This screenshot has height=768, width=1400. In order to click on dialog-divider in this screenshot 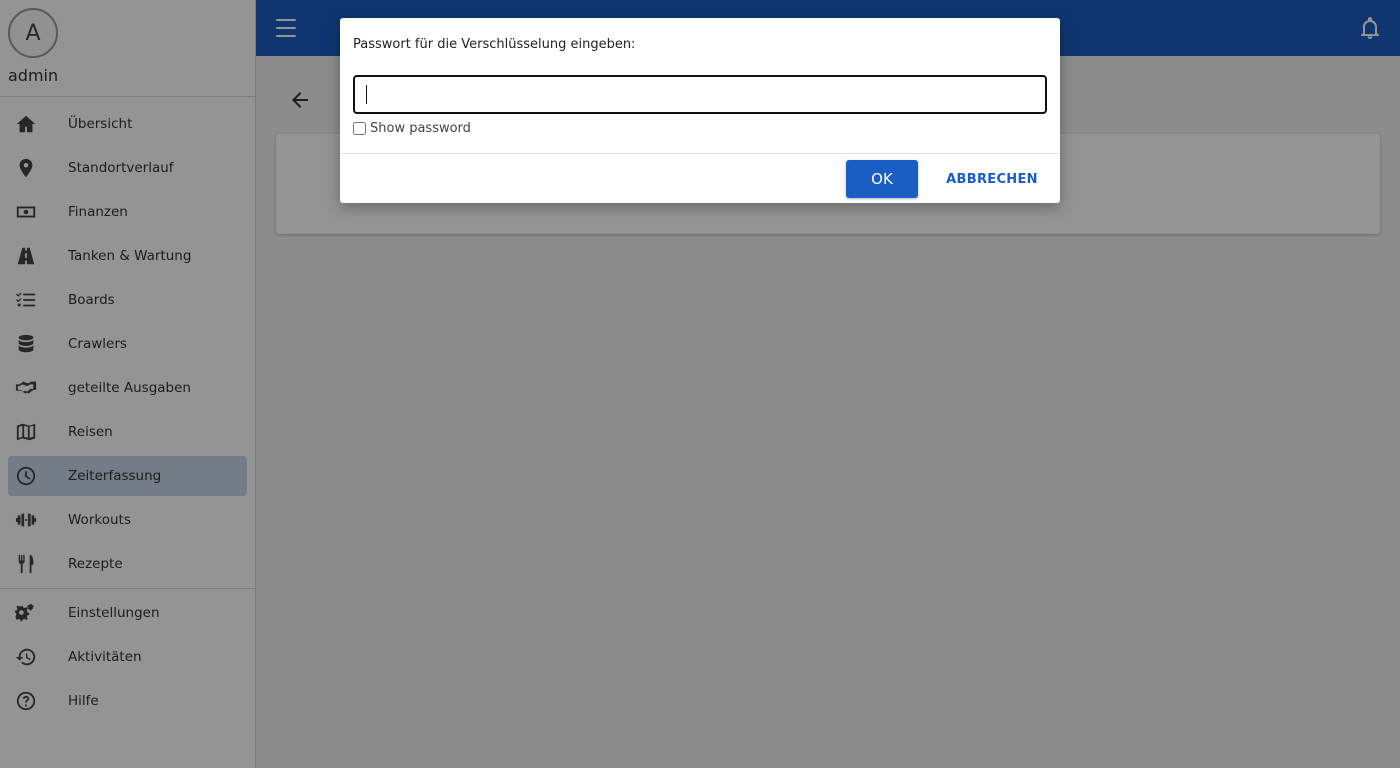, I will do `click(700, 153)`.